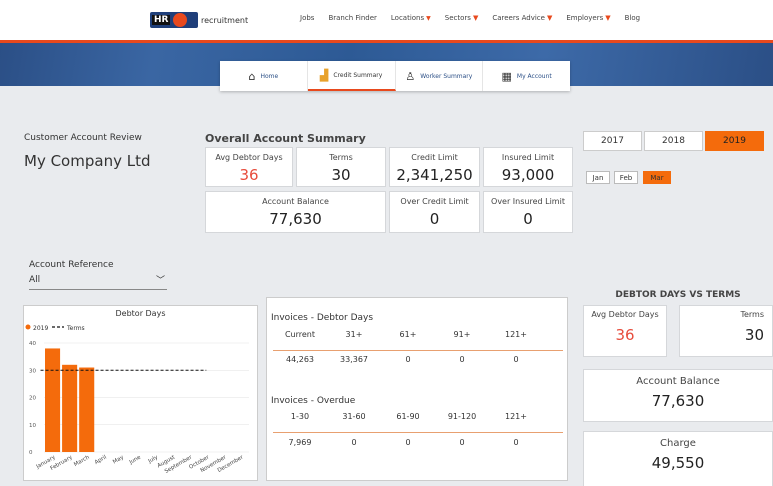  I want to click on card-label: Insured Limit, so click(528, 157).